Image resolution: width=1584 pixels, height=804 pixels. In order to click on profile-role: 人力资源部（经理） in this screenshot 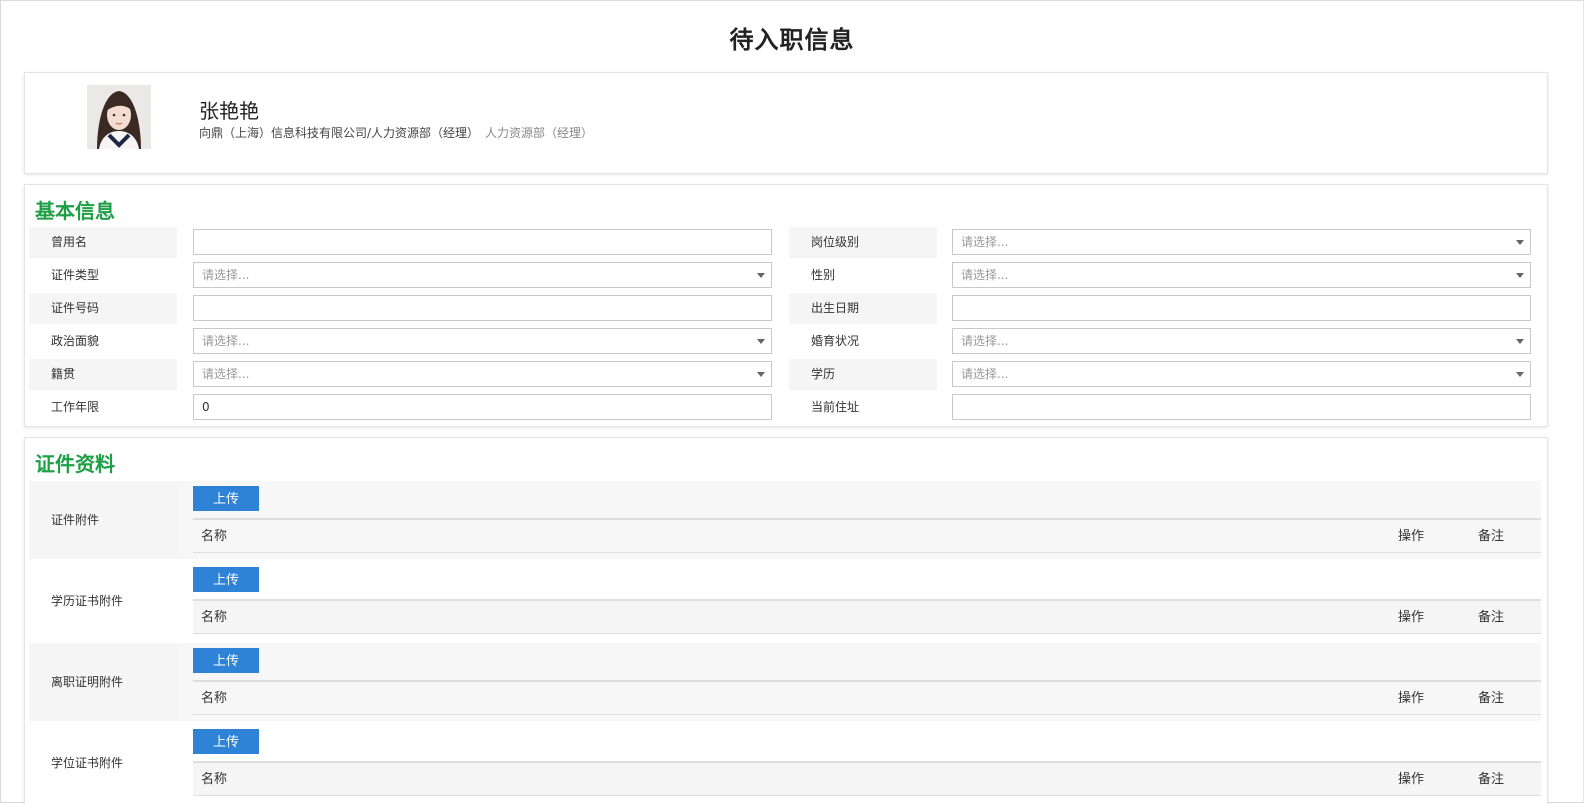, I will do `click(539, 133)`.